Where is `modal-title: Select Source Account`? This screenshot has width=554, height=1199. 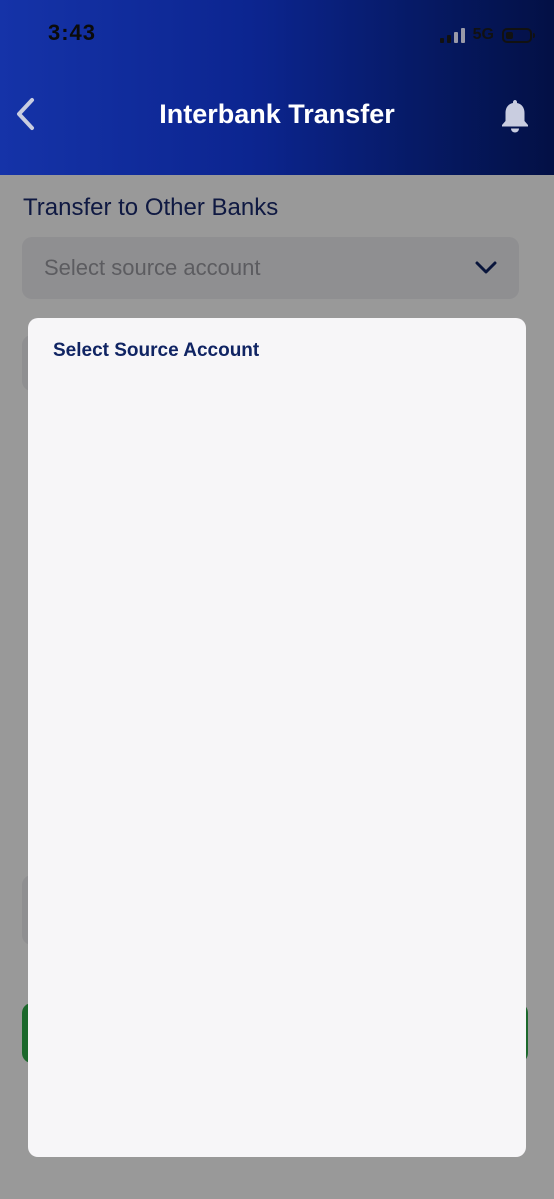 modal-title: Select Source Account is located at coordinates (156, 350).